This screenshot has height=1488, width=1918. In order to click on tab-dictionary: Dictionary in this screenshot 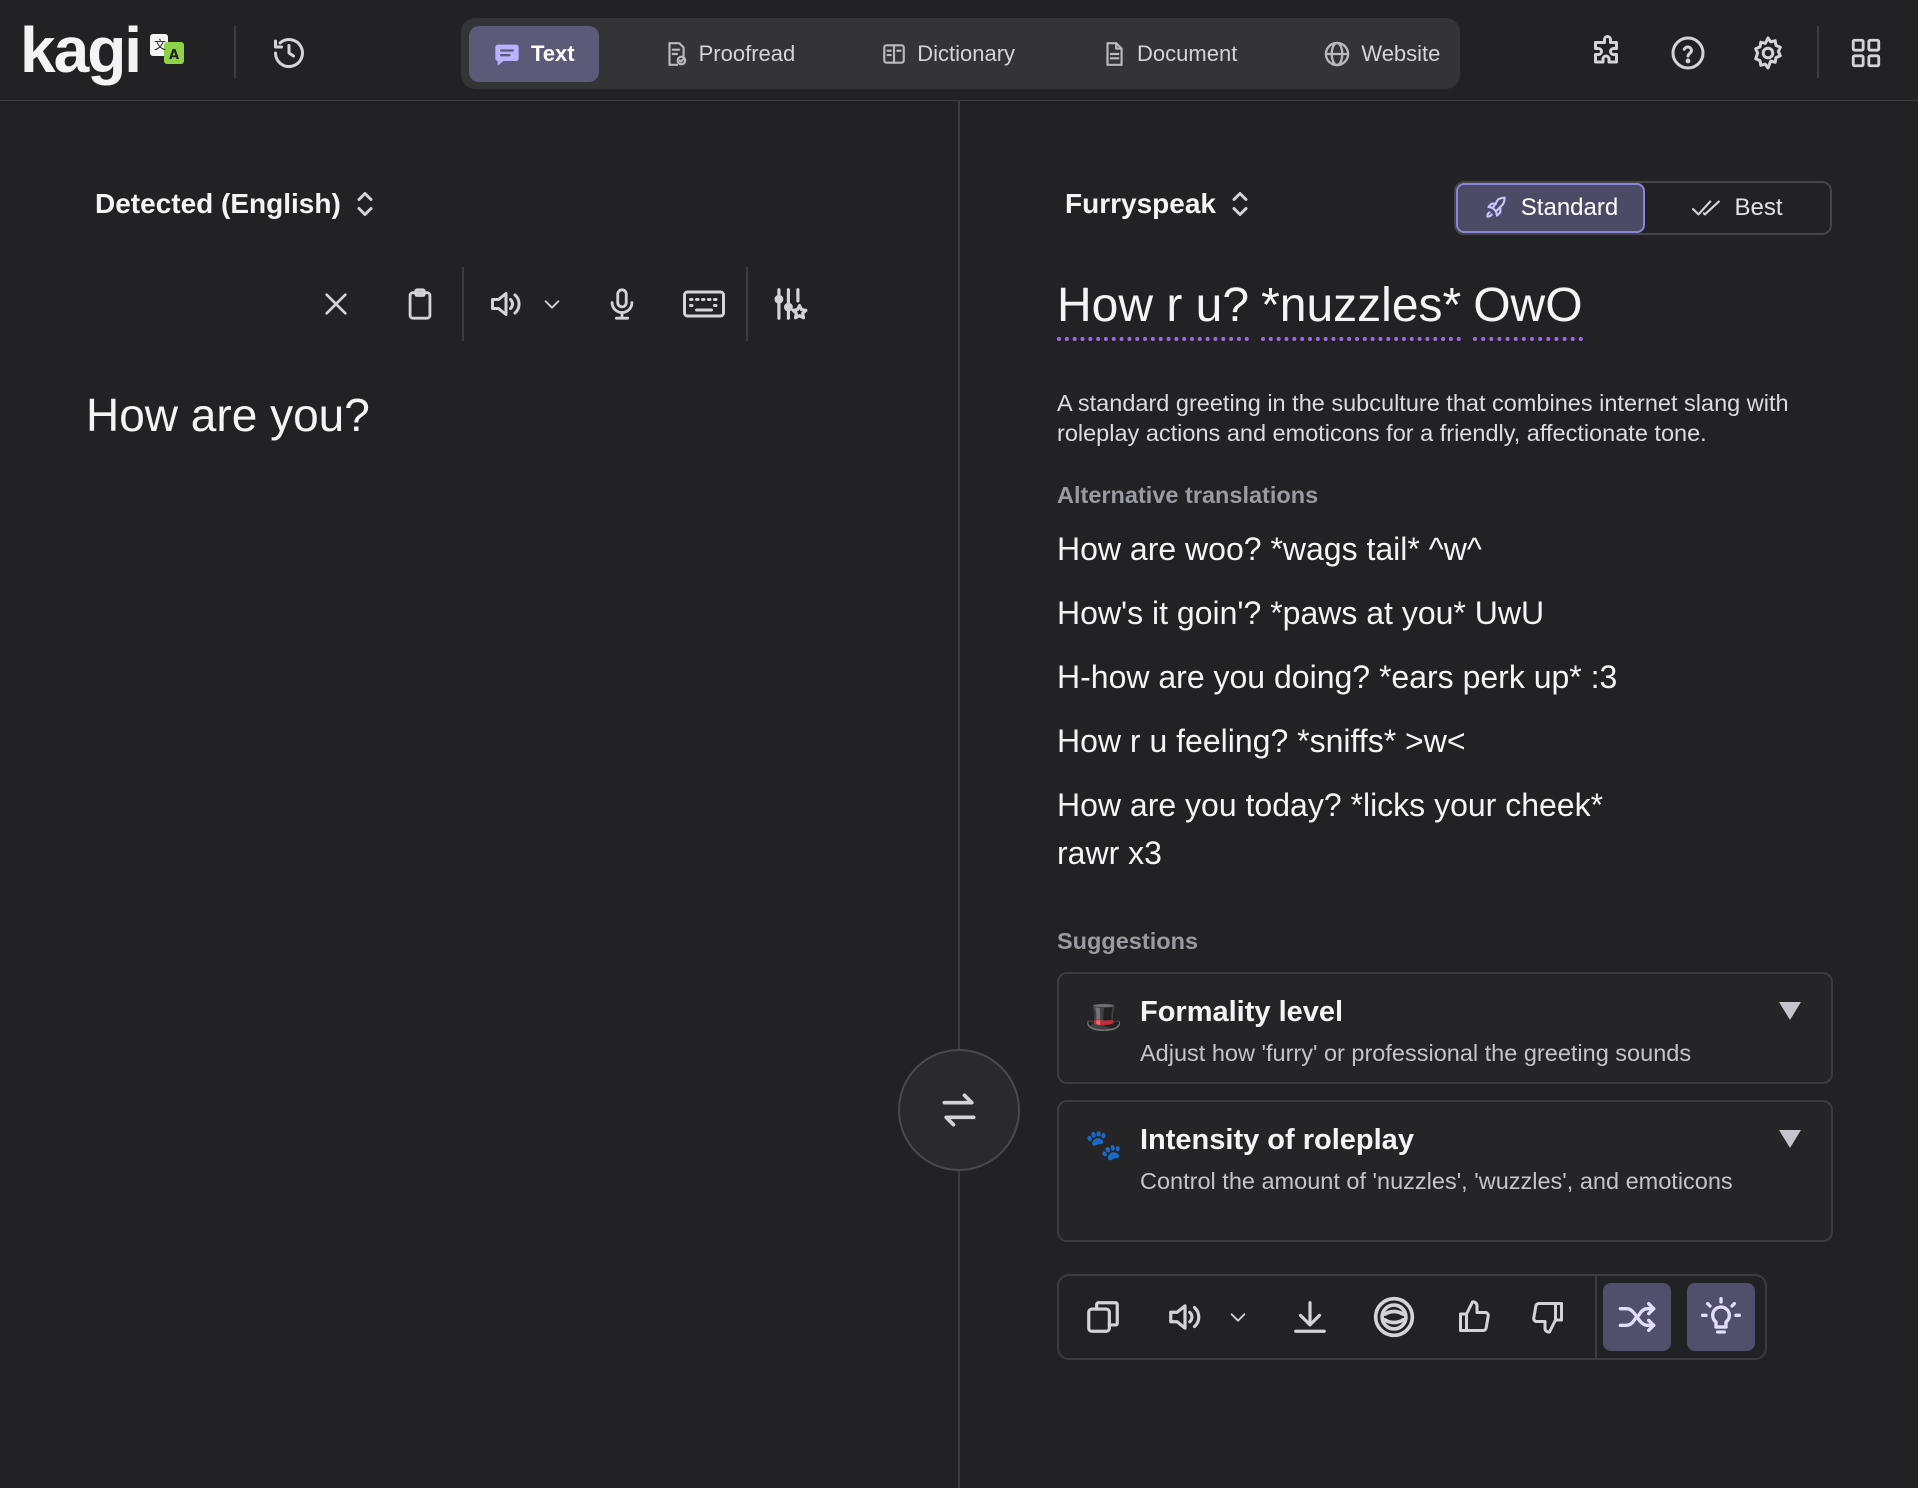, I will do `click(948, 54)`.